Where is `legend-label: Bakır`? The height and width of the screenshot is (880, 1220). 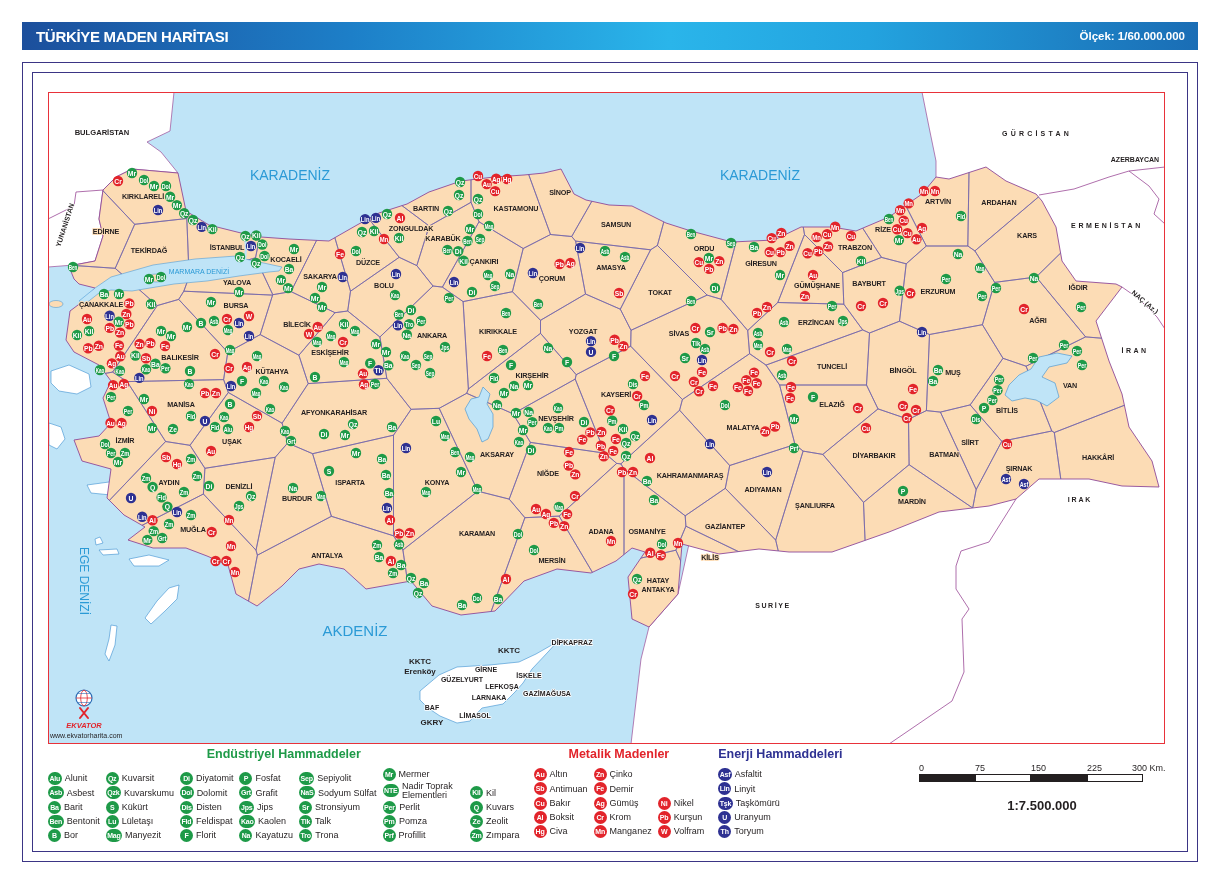 legend-label: Bakır is located at coordinates (560, 803).